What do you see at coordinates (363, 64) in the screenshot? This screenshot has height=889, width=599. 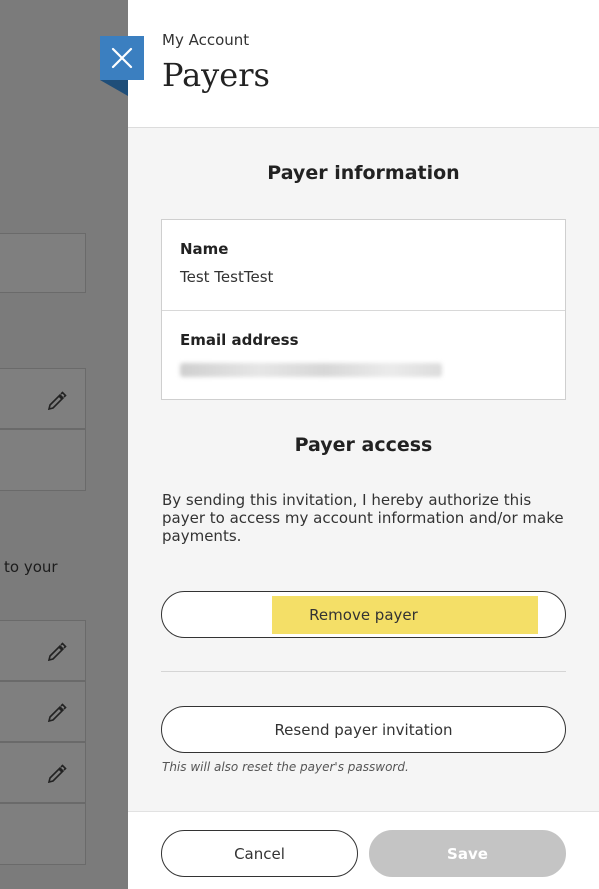 I see `panel-header: My Account Payers` at bounding box center [363, 64].